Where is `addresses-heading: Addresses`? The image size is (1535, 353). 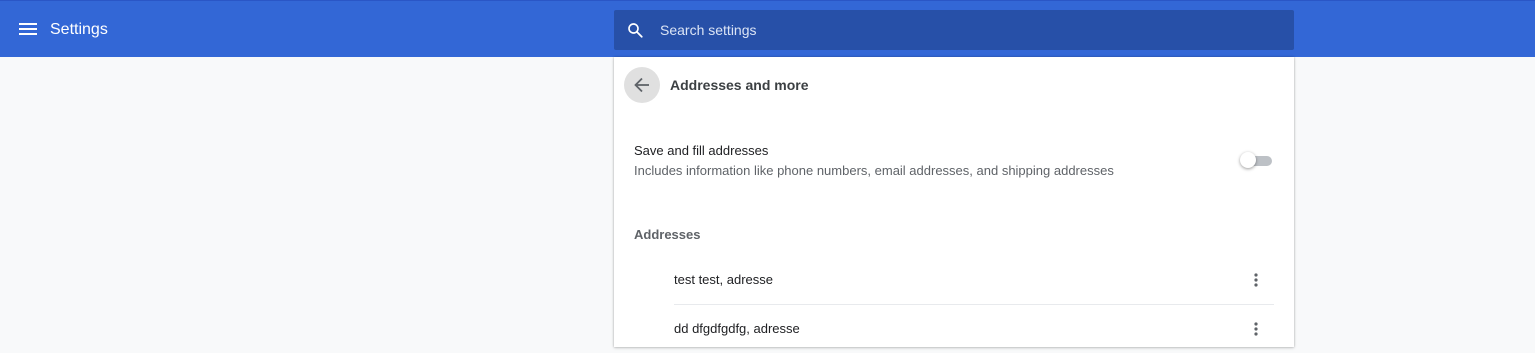 addresses-heading: Addresses is located at coordinates (667, 234).